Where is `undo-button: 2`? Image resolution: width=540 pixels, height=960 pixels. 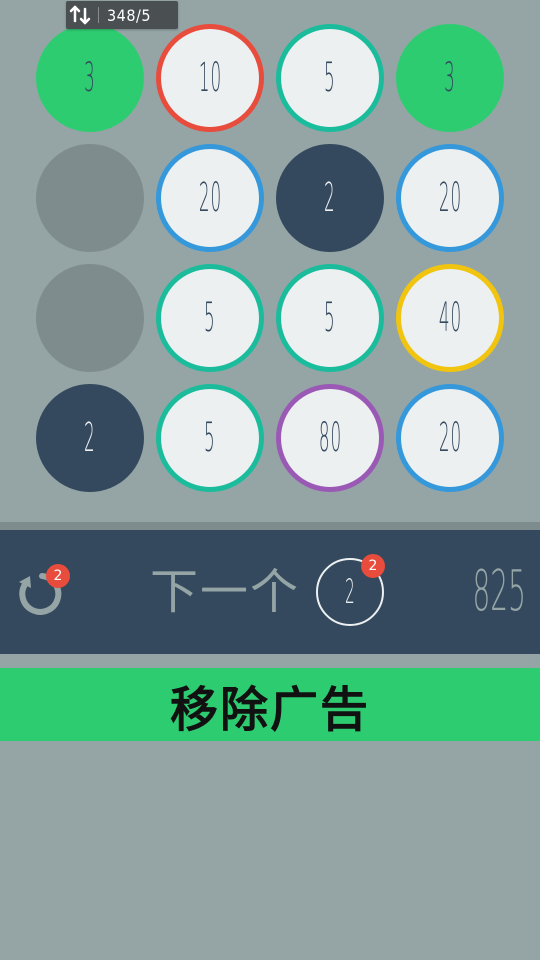 undo-button: 2 is located at coordinates (41, 592).